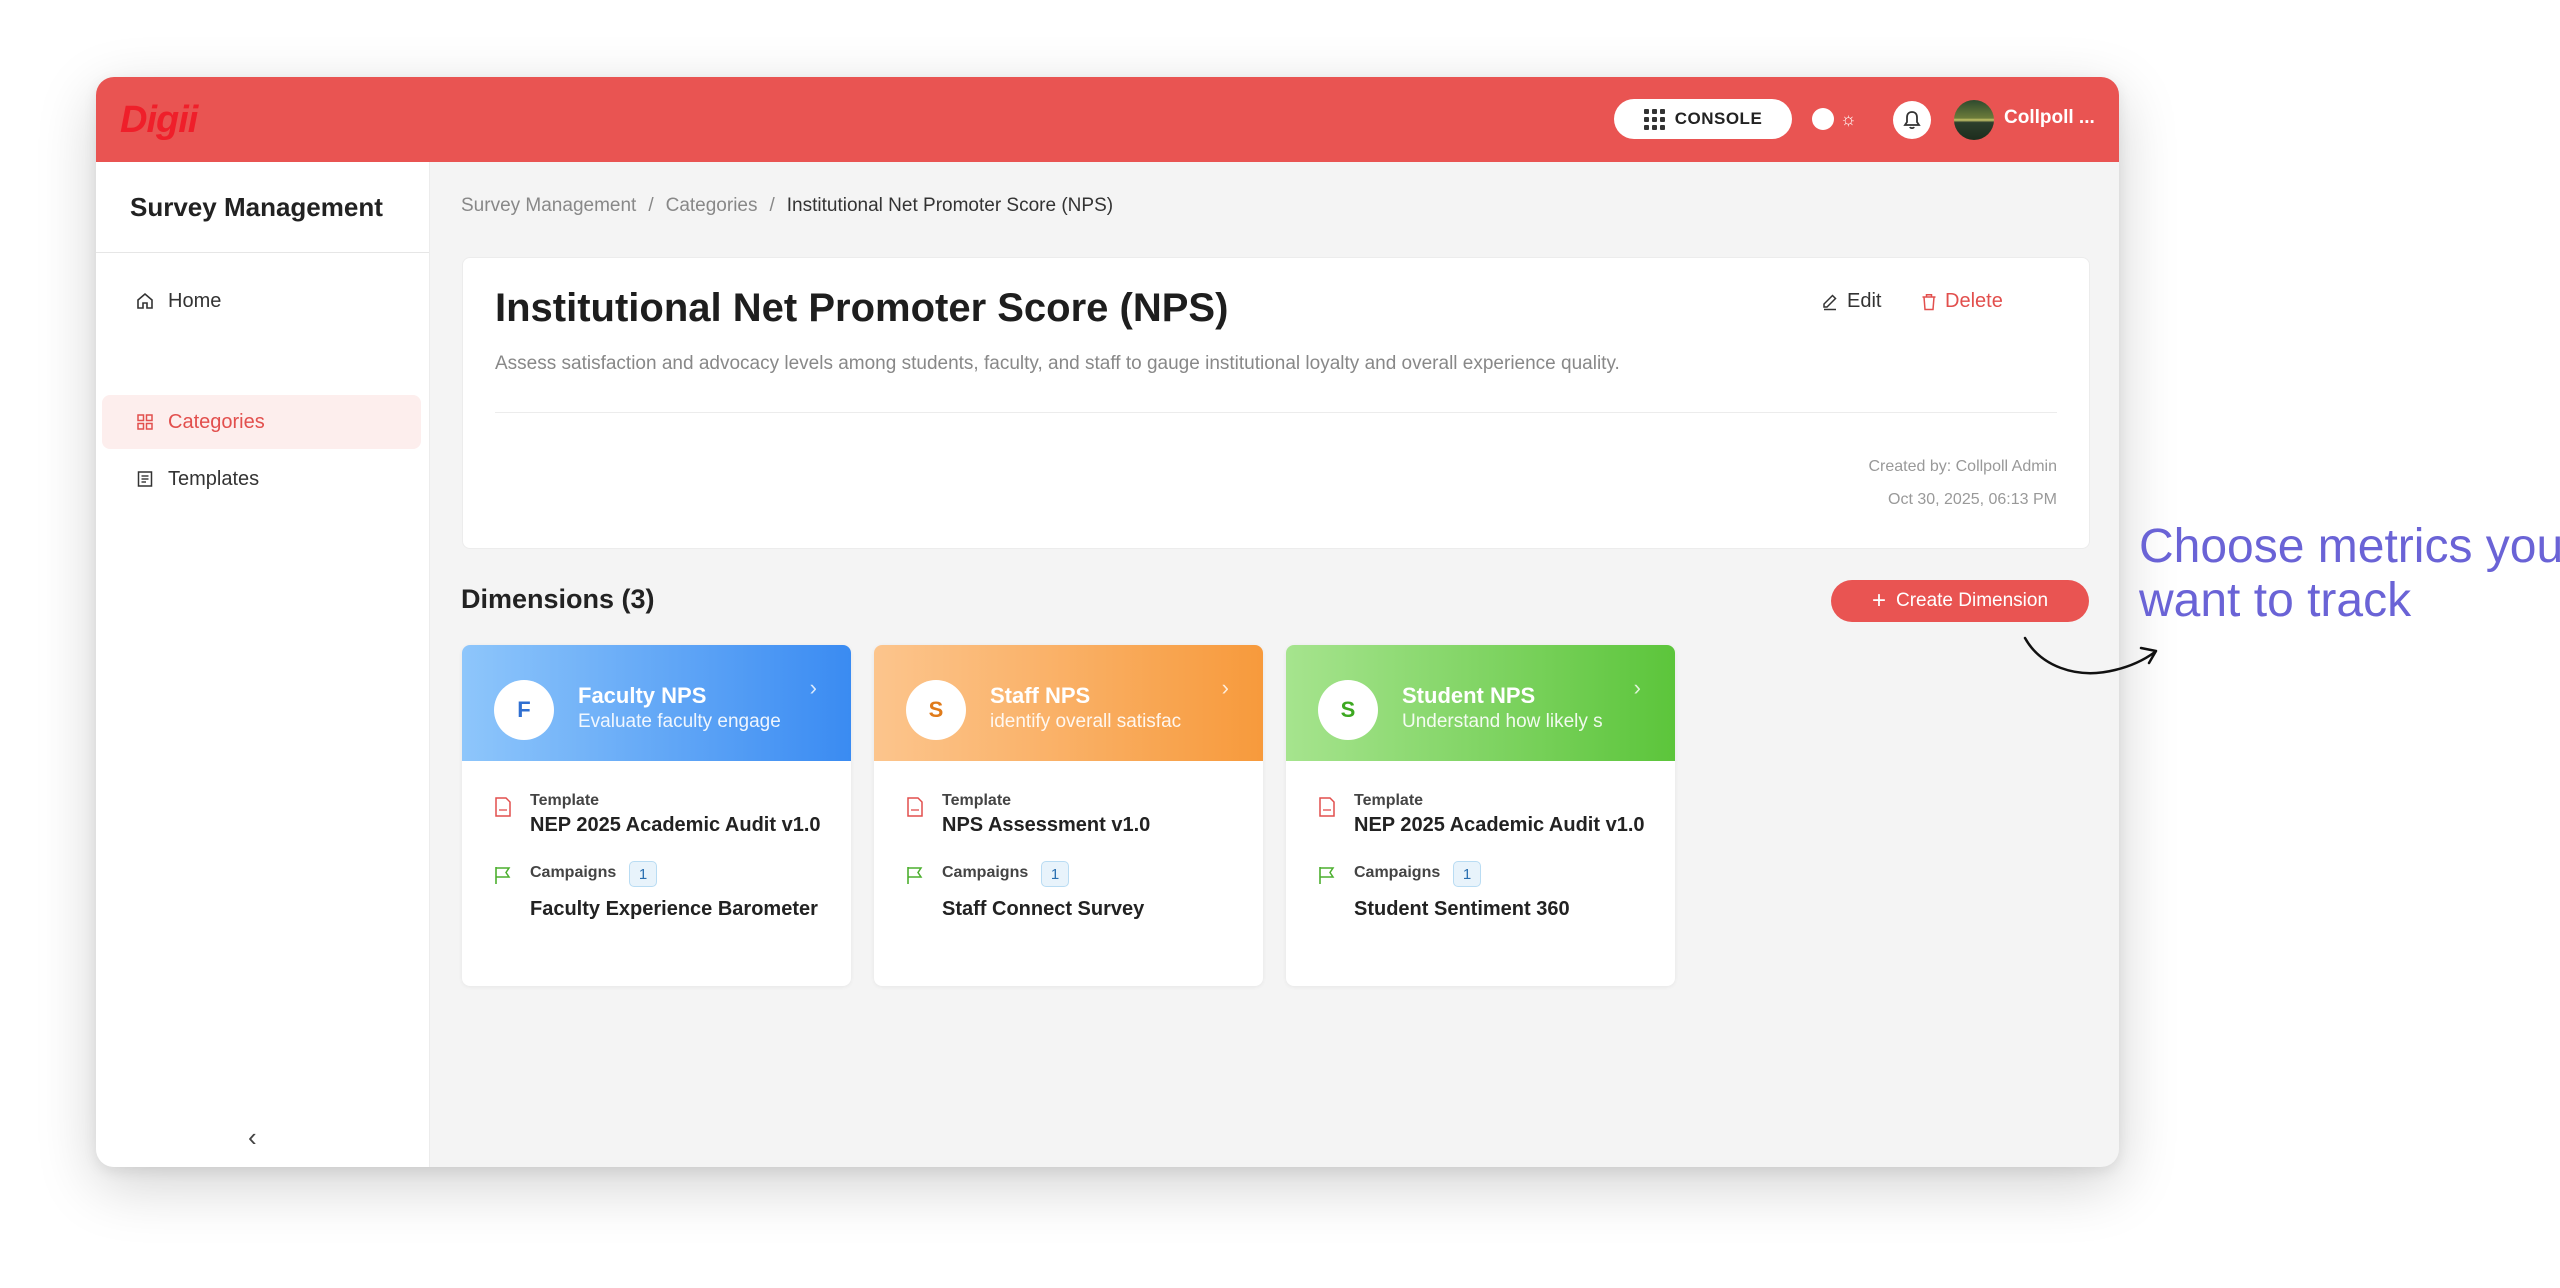  What do you see at coordinates (261, 301) in the screenshot?
I see `sidebar-item-home: Home` at bounding box center [261, 301].